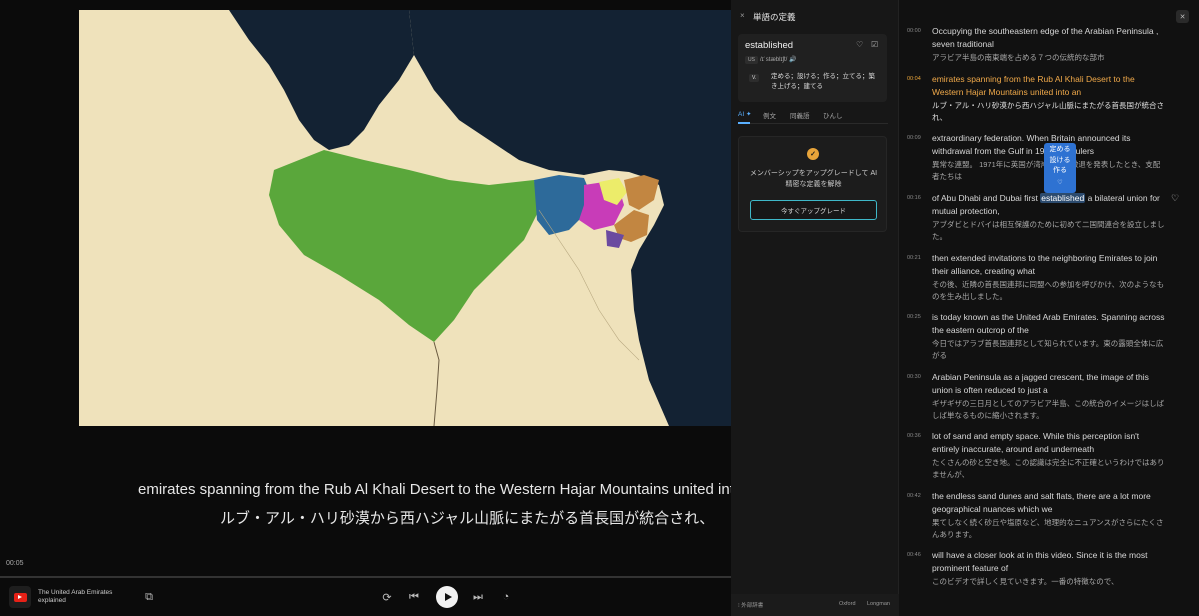  What do you see at coordinates (15, 563) in the screenshot?
I see `current-time: 00:05` at bounding box center [15, 563].